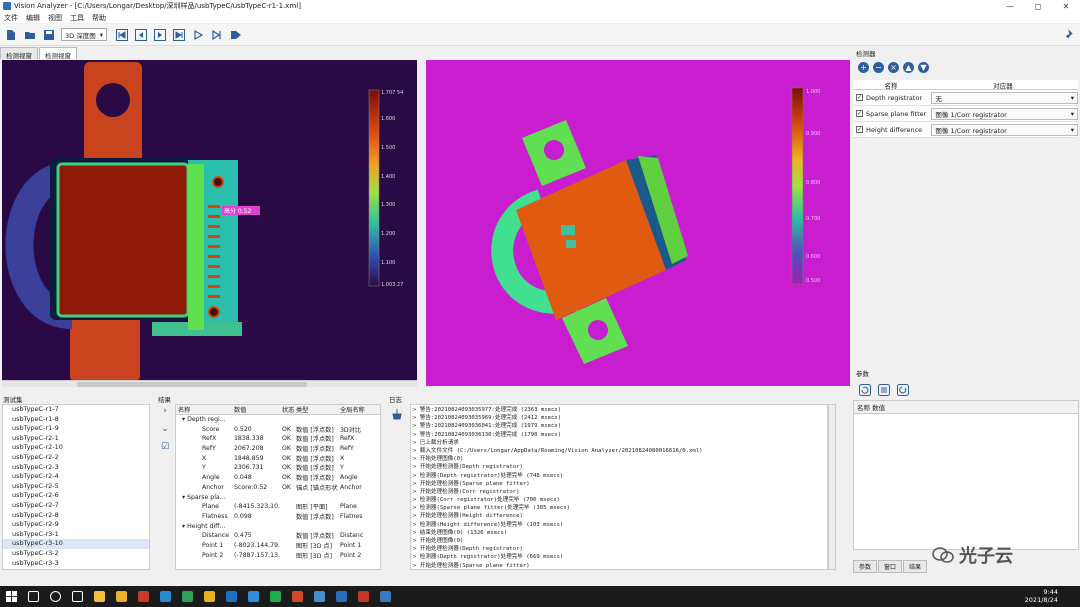  Describe the element at coordinates (236, 35) in the screenshot. I see `run-all-icon` at that location.